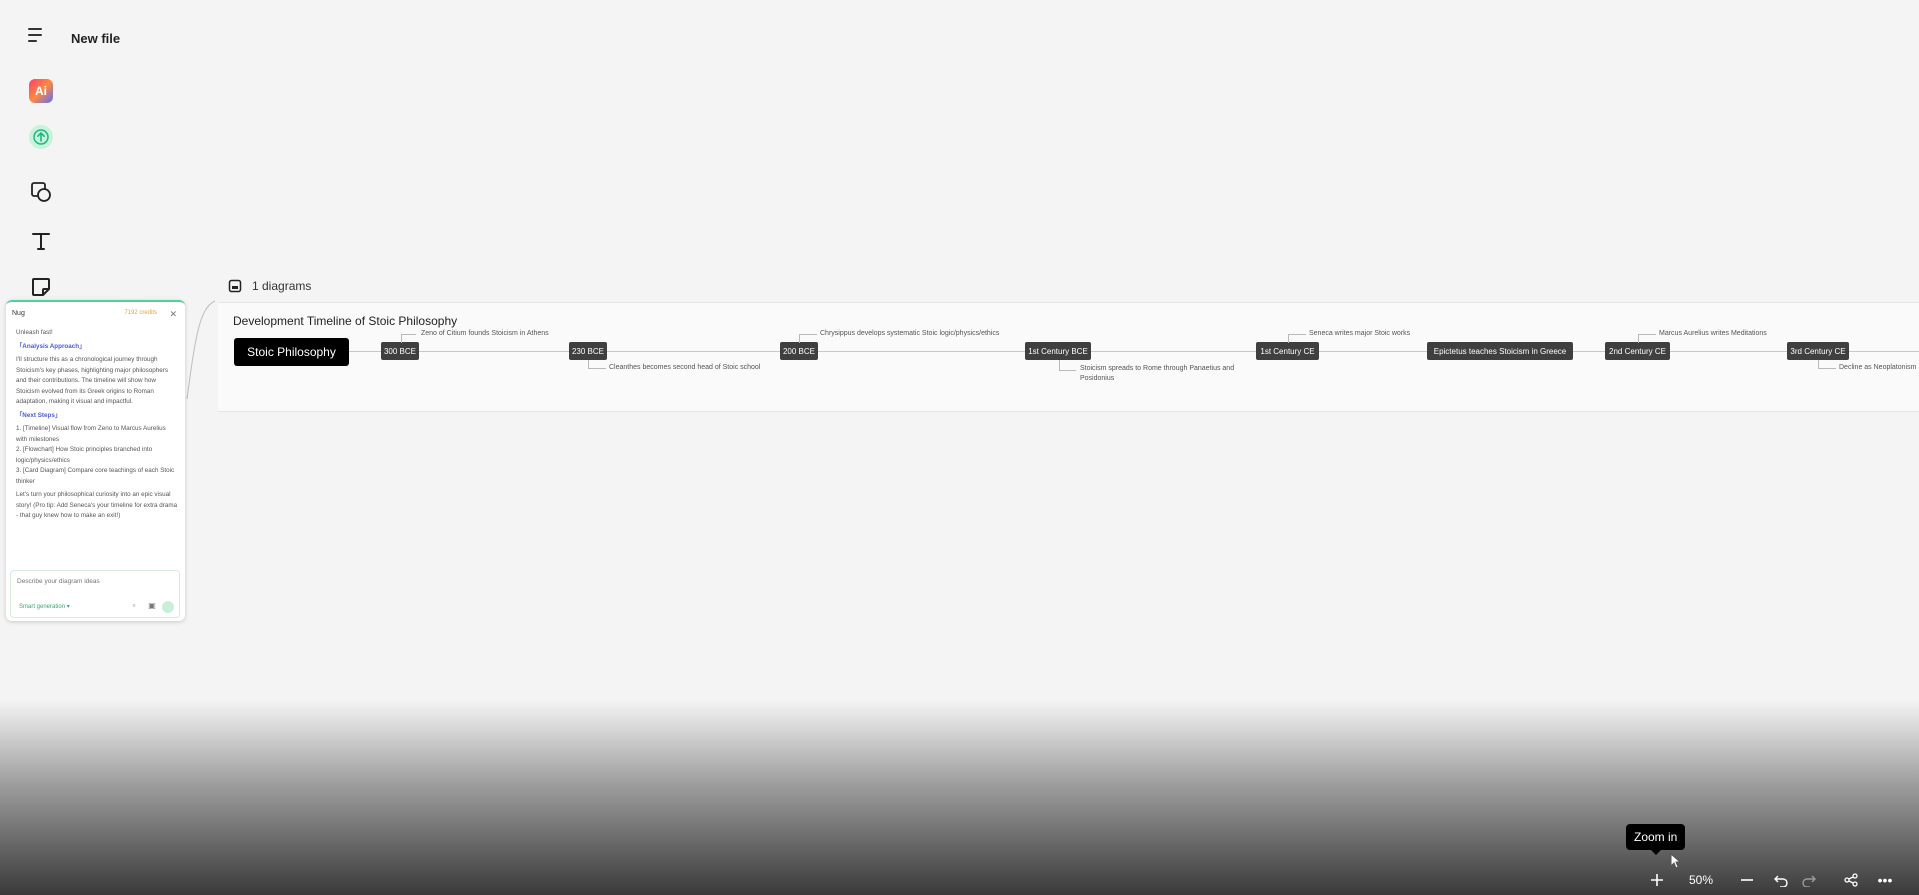 The image size is (1919, 895). What do you see at coordinates (1701, 880) in the screenshot?
I see `zoom-level: 50%` at bounding box center [1701, 880].